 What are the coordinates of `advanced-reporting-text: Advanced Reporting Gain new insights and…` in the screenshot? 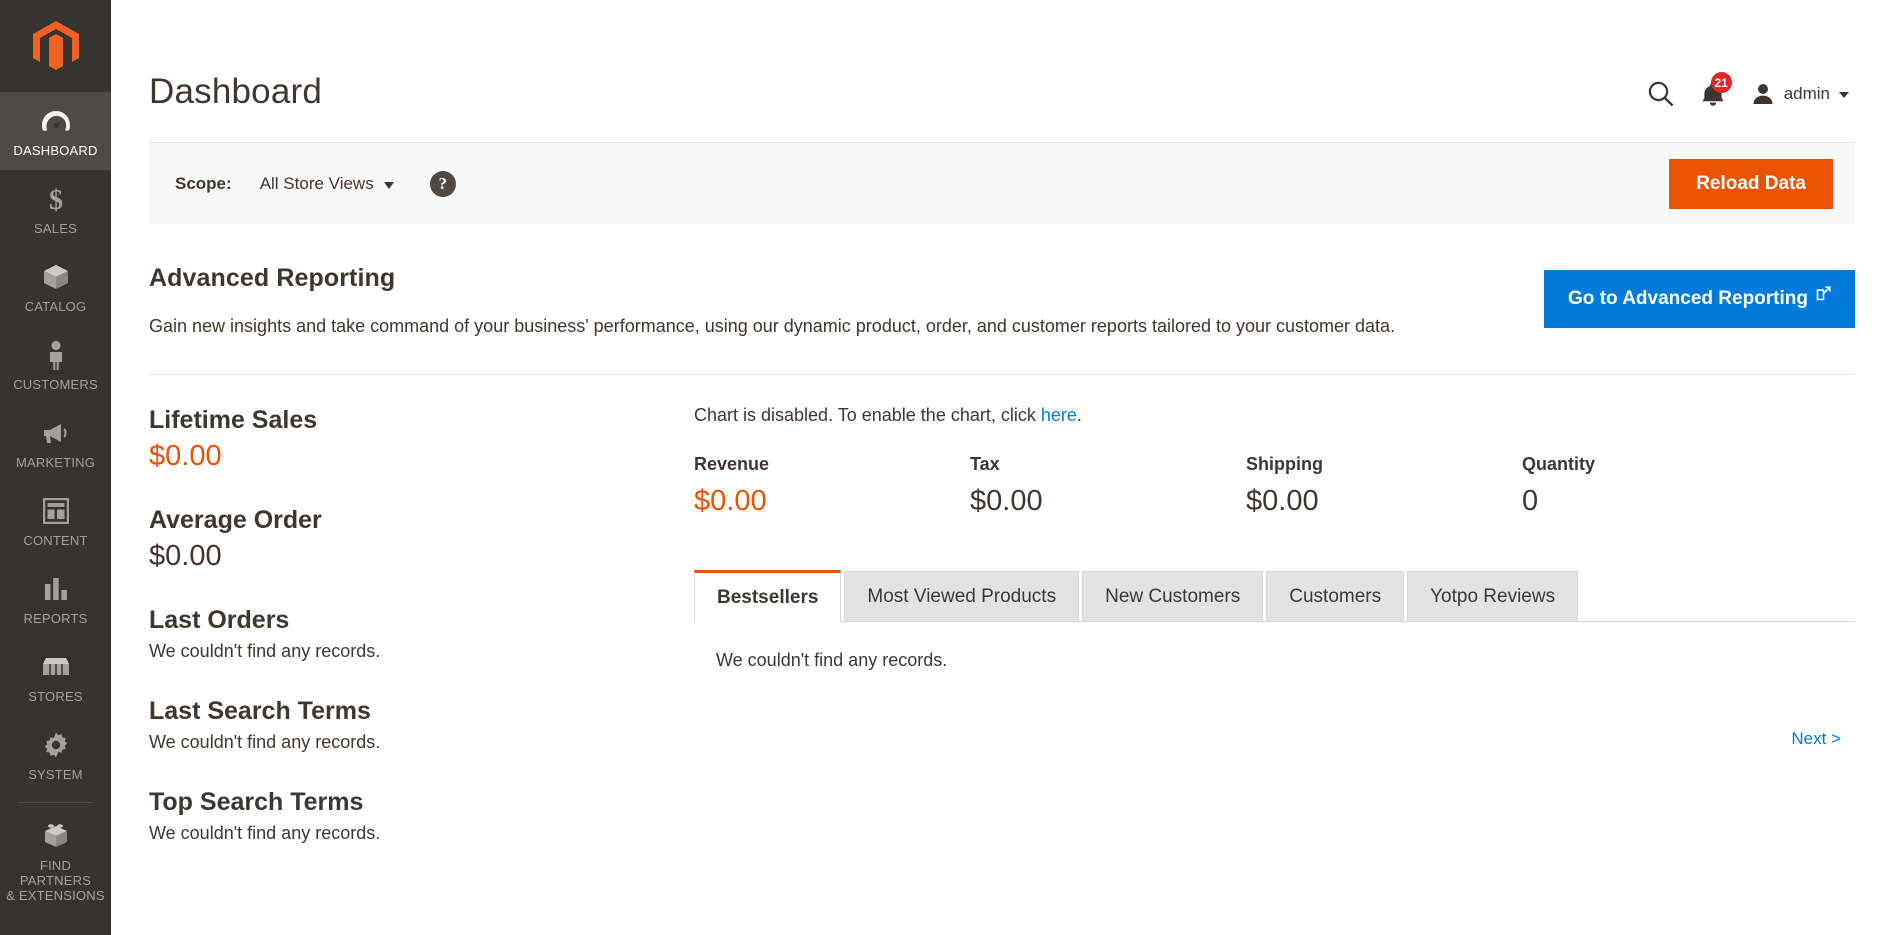 It's located at (846, 301).